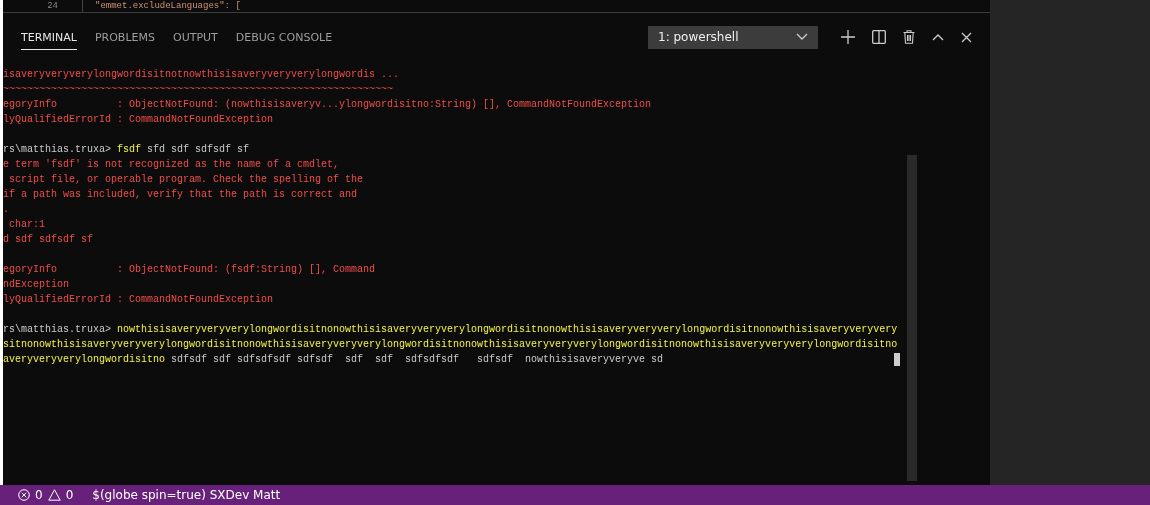 The image size is (1150, 505). Describe the element at coordinates (198, 90) in the screenshot. I see `terminal-text: ~~~~~~~~~~~~~~~~~~~~~~~~~~~~~~~~~~~~~~~~~~~~~~~~~~~~~~~~~~~~~~~~~` at that location.